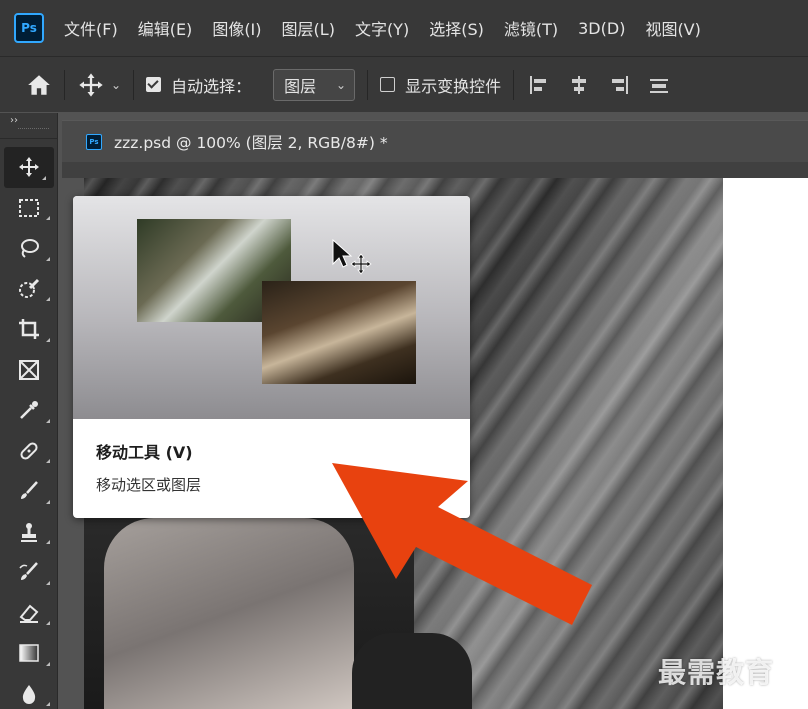 This screenshot has width=808, height=709. What do you see at coordinates (154, 84) in the screenshot?
I see `auto-select-checkbox` at bounding box center [154, 84].